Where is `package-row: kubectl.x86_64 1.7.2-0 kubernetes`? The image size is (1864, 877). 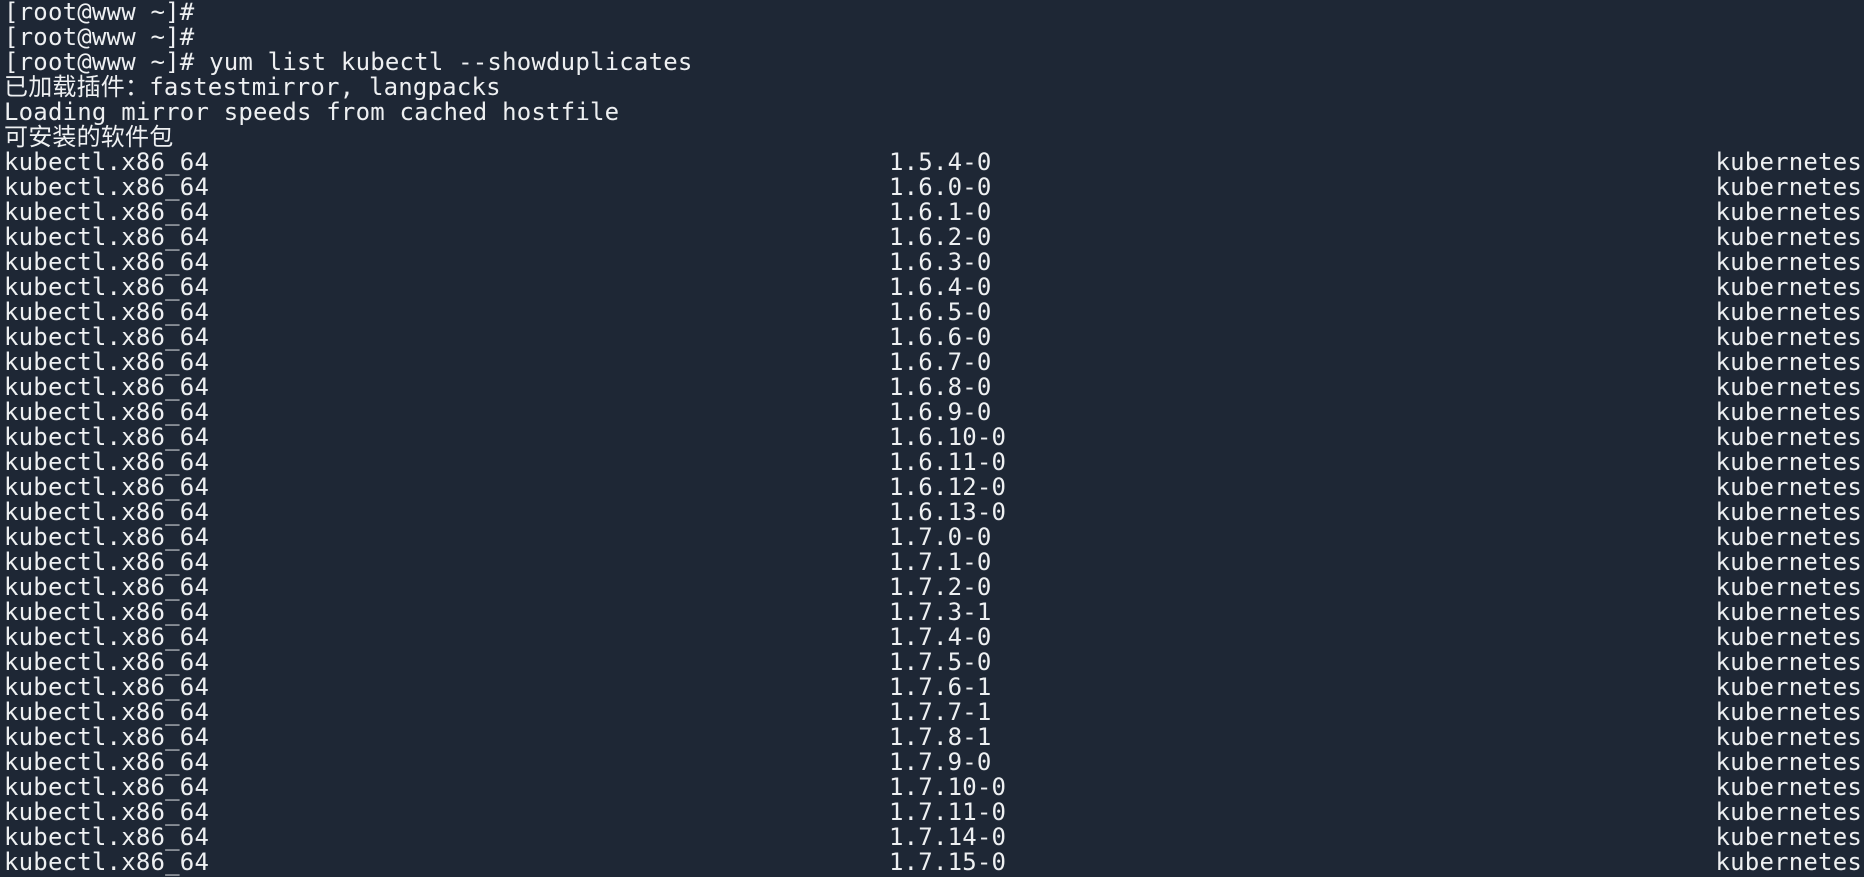 package-row: kubectl.x86_64 1.7.2-0 kubernetes is located at coordinates (932, 587).